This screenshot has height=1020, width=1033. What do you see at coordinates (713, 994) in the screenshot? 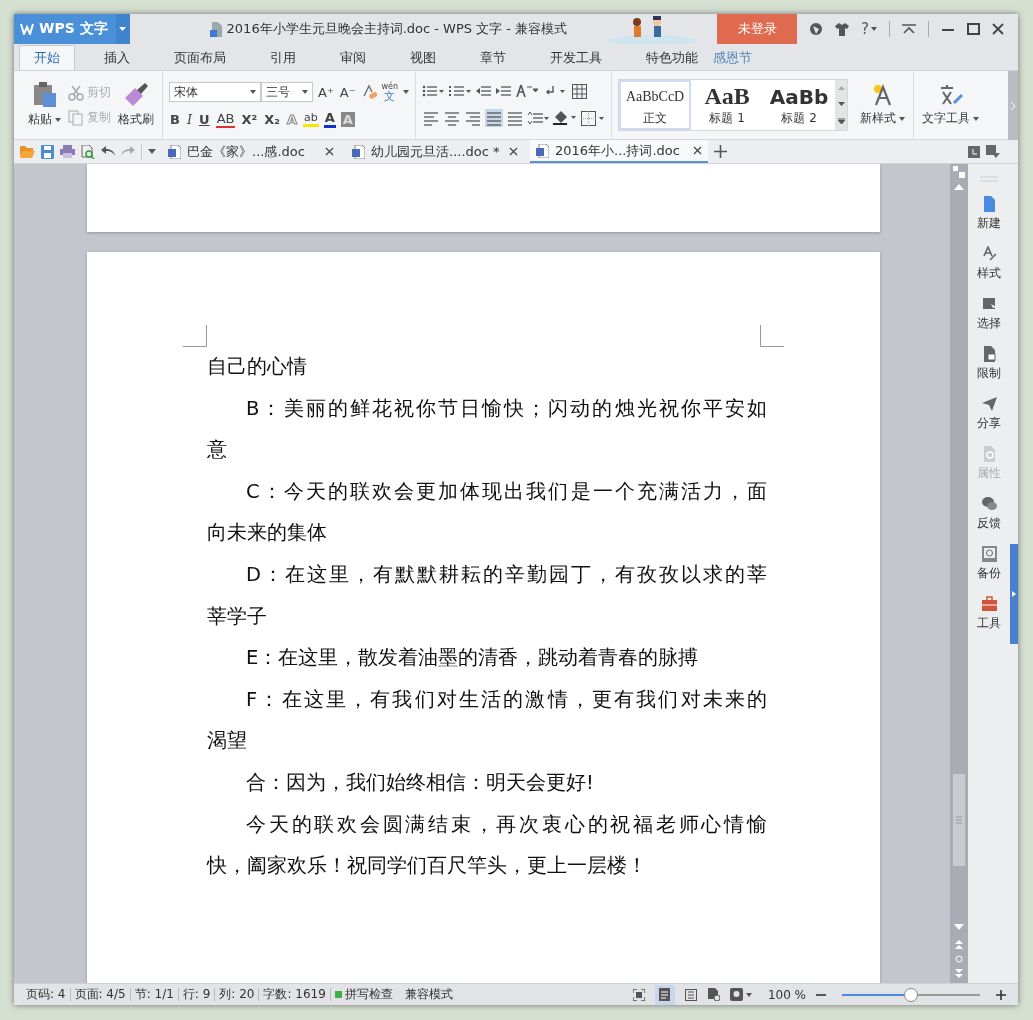
I see `web-view-icon` at bounding box center [713, 994].